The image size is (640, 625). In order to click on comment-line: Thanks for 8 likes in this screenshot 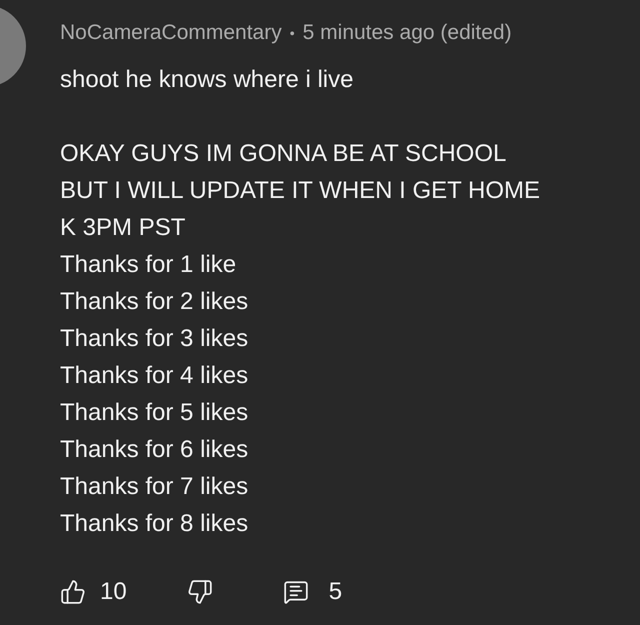, I will do `click(155, 524)`.